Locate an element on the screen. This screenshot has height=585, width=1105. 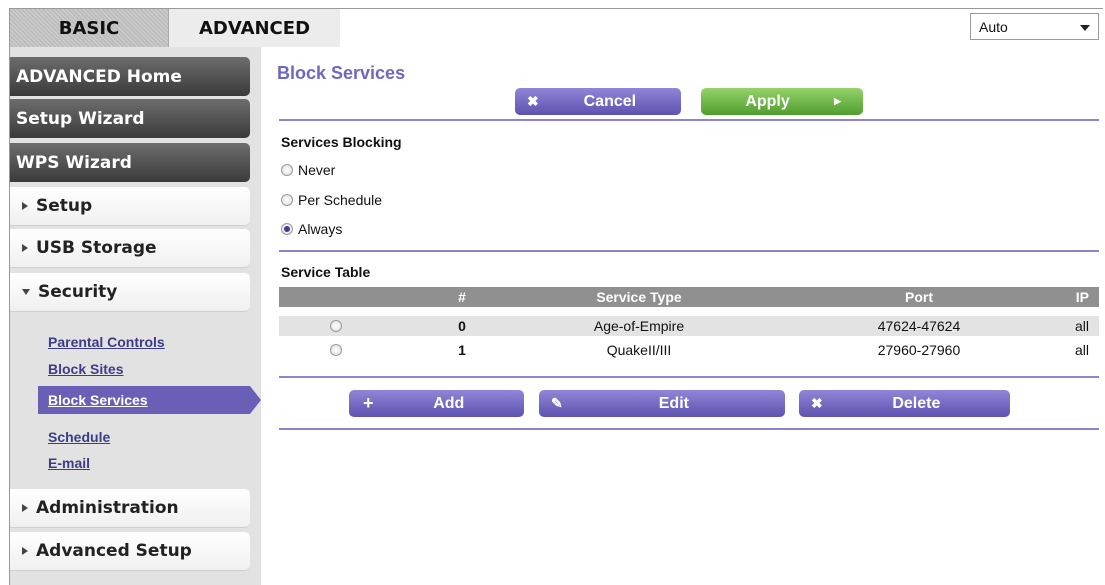
radio-never-row: Never is located at coordinates (308, 170).